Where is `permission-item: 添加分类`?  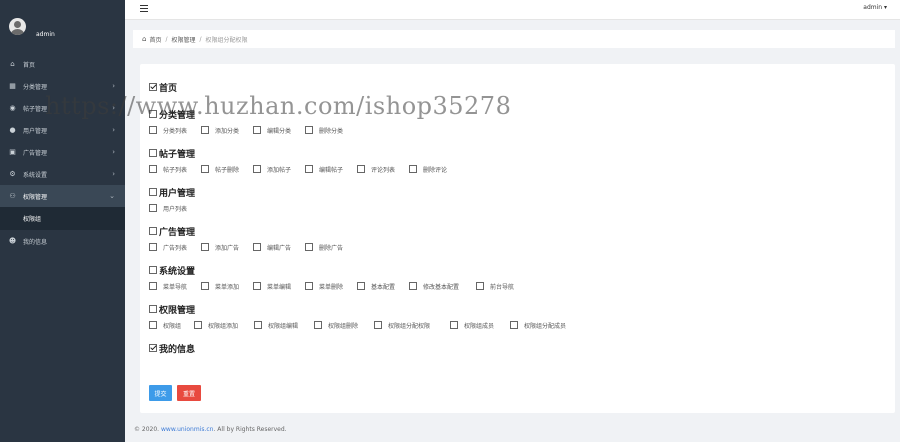
permission-item: 添加分类 is located at coordinates (221, 130).